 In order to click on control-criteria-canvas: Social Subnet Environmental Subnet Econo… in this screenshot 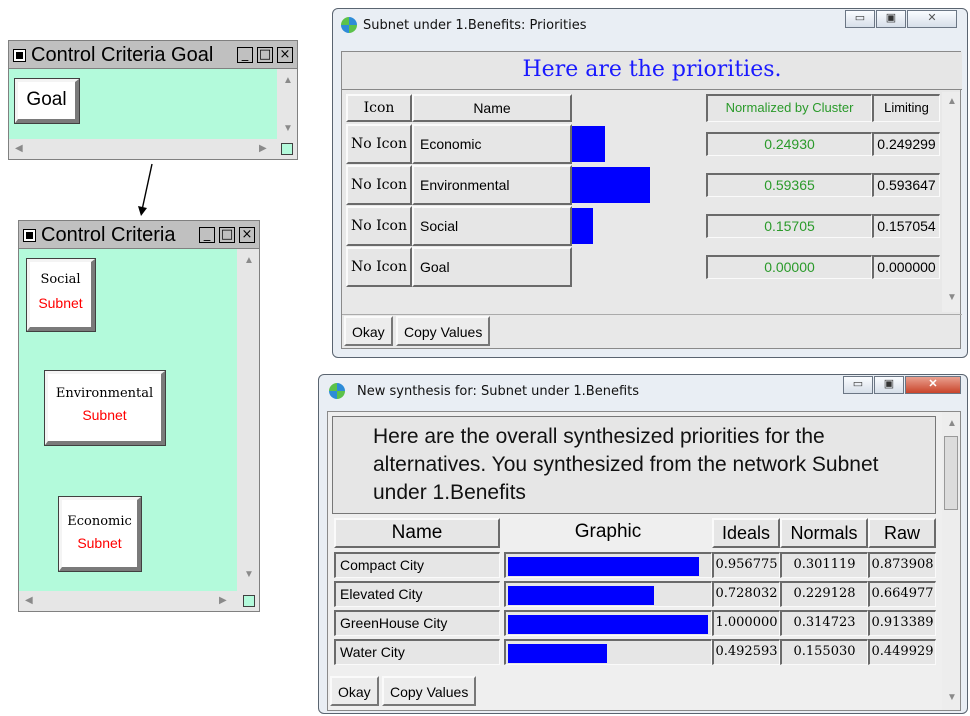, I will do `click(128, 420)`.